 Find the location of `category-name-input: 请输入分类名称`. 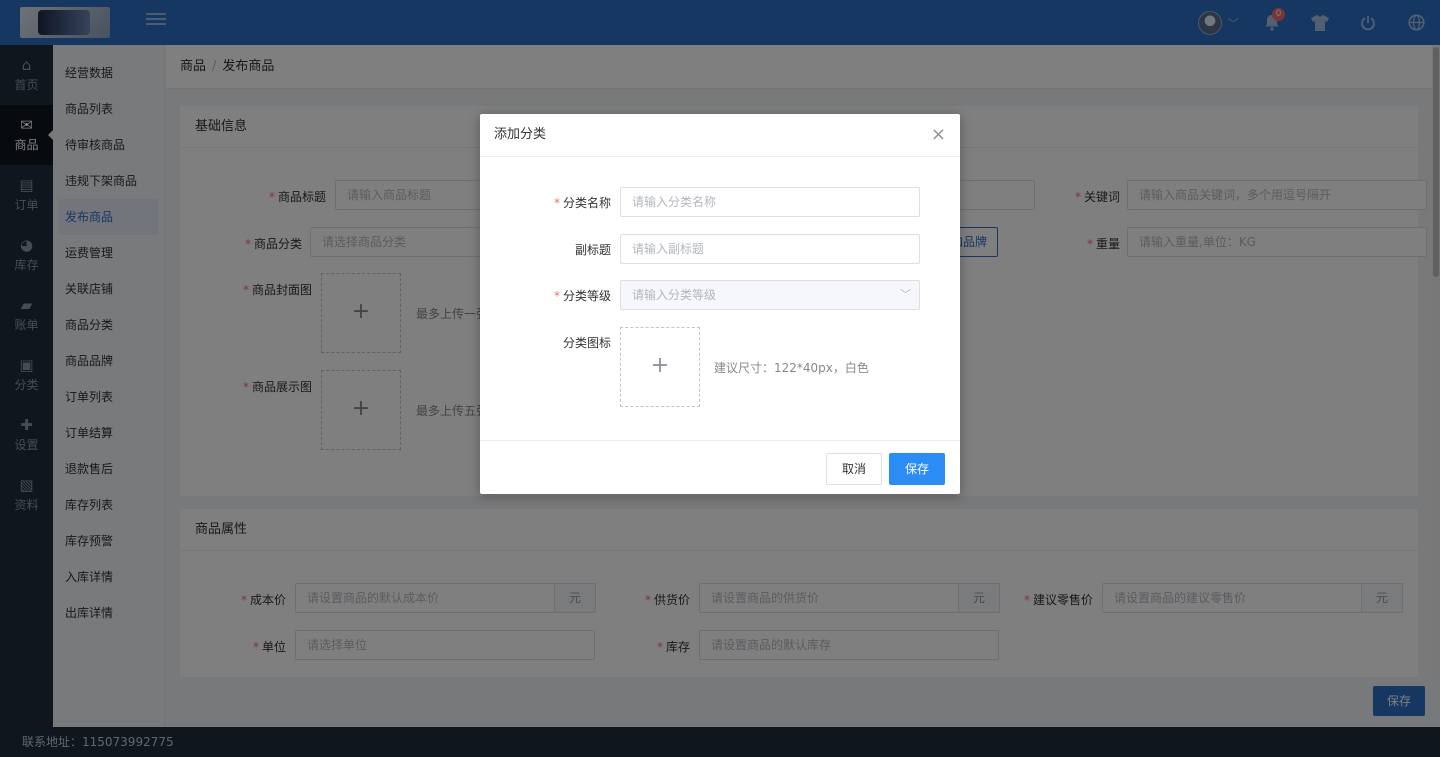

category-name-input: 请输入分类名称 is located at coordinates (770, 202).